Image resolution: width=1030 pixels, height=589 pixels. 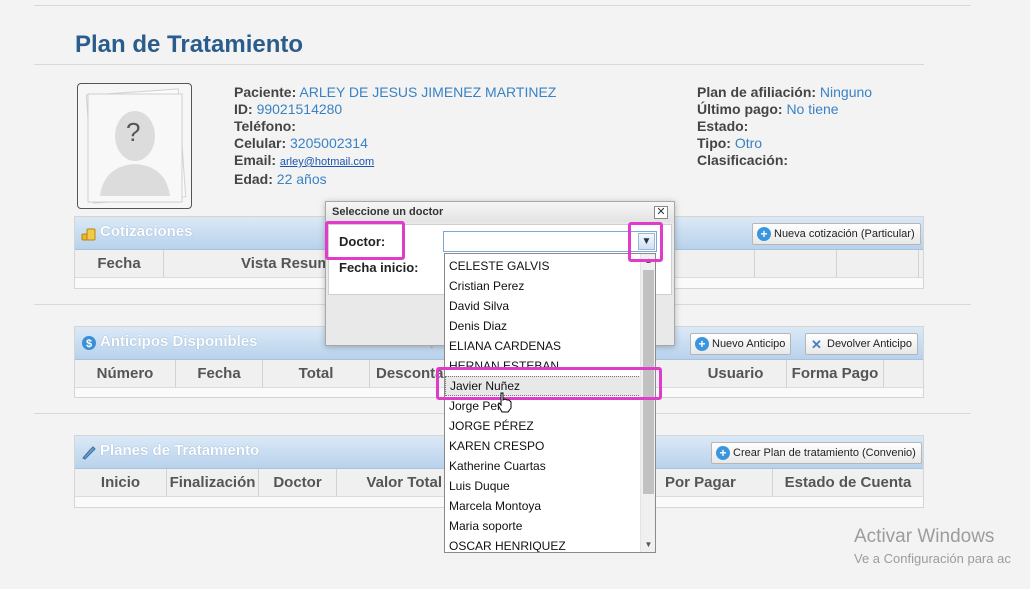 What do you see at coordinates (714, 143) in the screenshot?
I see `tipo-label: Tipo:` at bounding box center [714, 143].